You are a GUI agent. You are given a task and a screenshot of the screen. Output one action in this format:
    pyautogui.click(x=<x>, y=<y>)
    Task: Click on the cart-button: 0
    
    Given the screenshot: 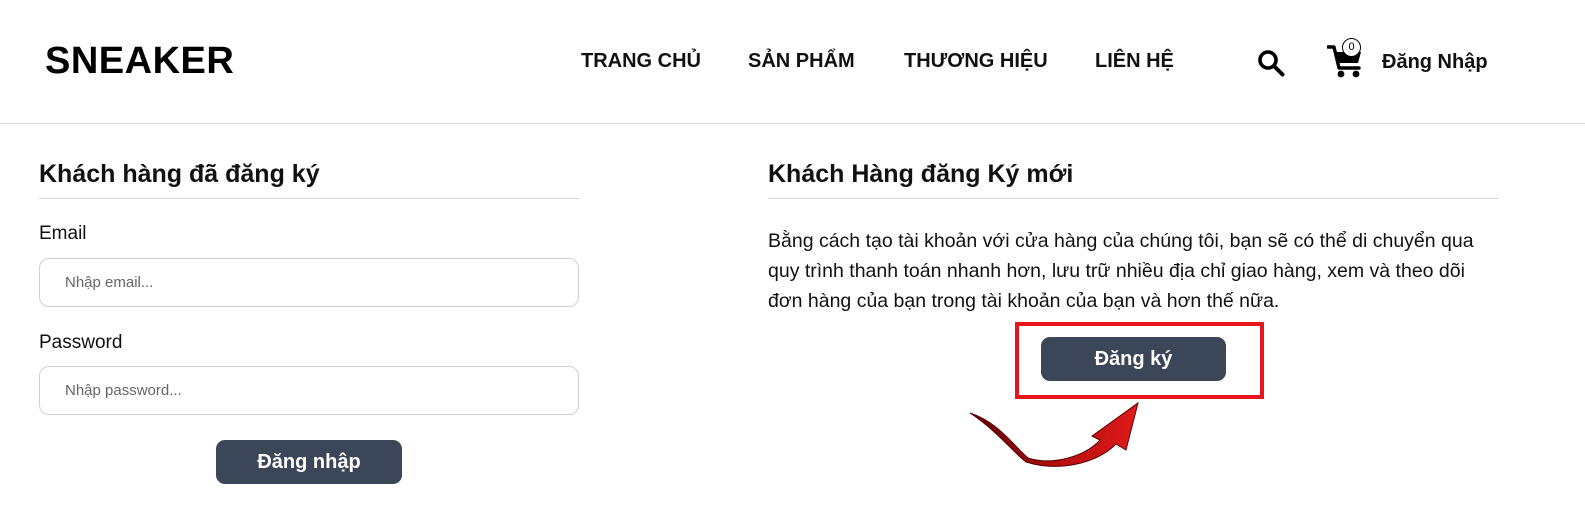 What is the action you would take?
    pyautogui.click(x=1347, y=59)
    